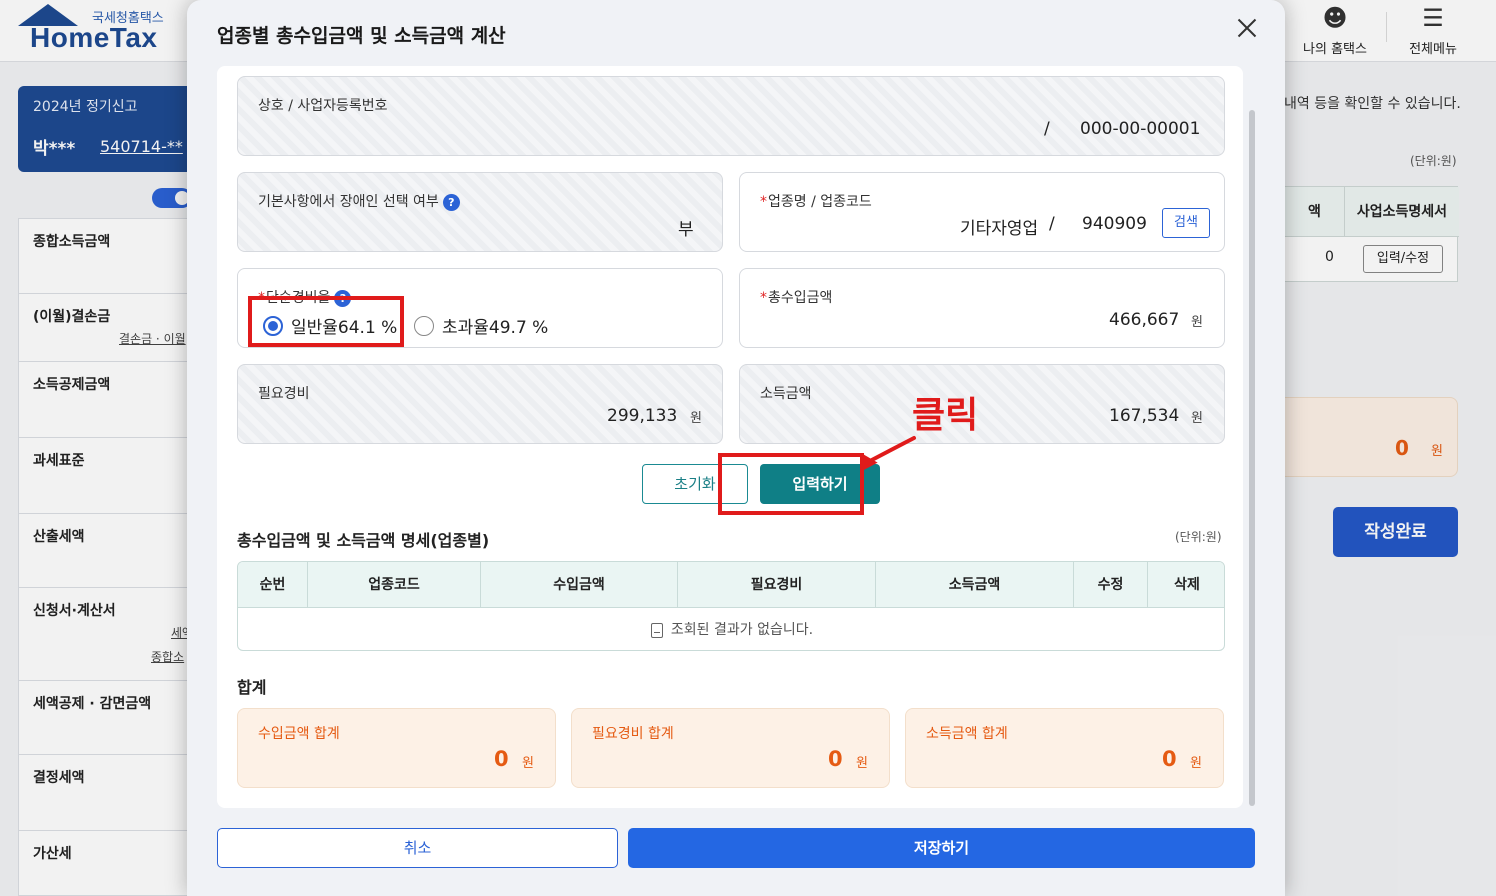 The image size is (1496, 896). I want to click on gross-income-value: 466,667, so click(1144, 320).